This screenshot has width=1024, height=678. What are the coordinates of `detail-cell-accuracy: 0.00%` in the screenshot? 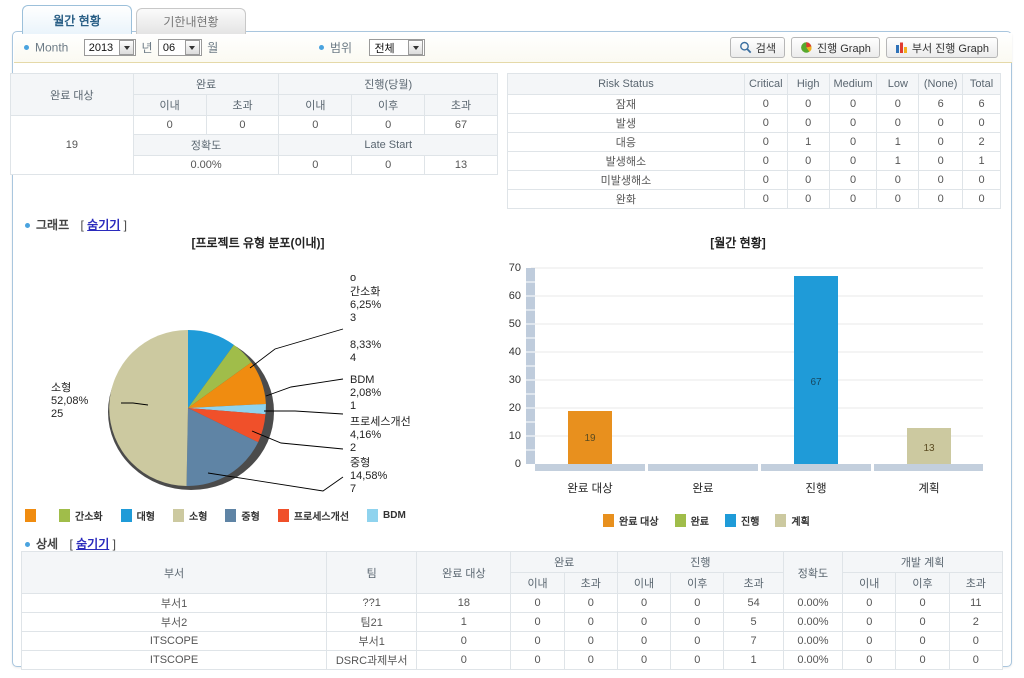 It's located at (813, 622).